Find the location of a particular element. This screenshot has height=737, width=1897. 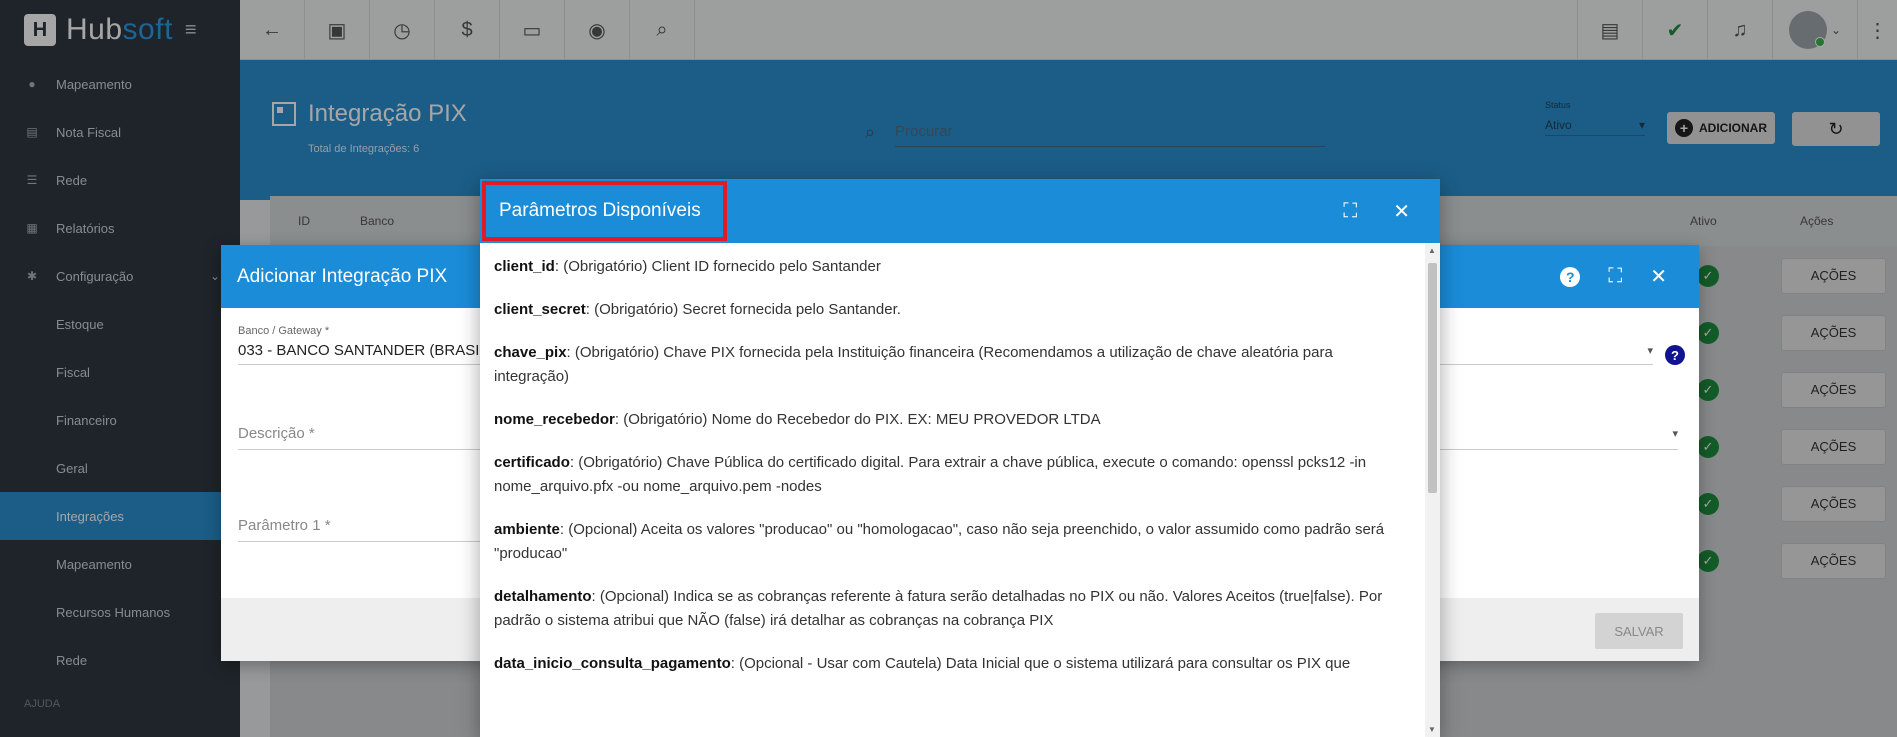

banco-value: 033 - BANCO SANTANDER (BRASI is located at coordinates (359, 350).